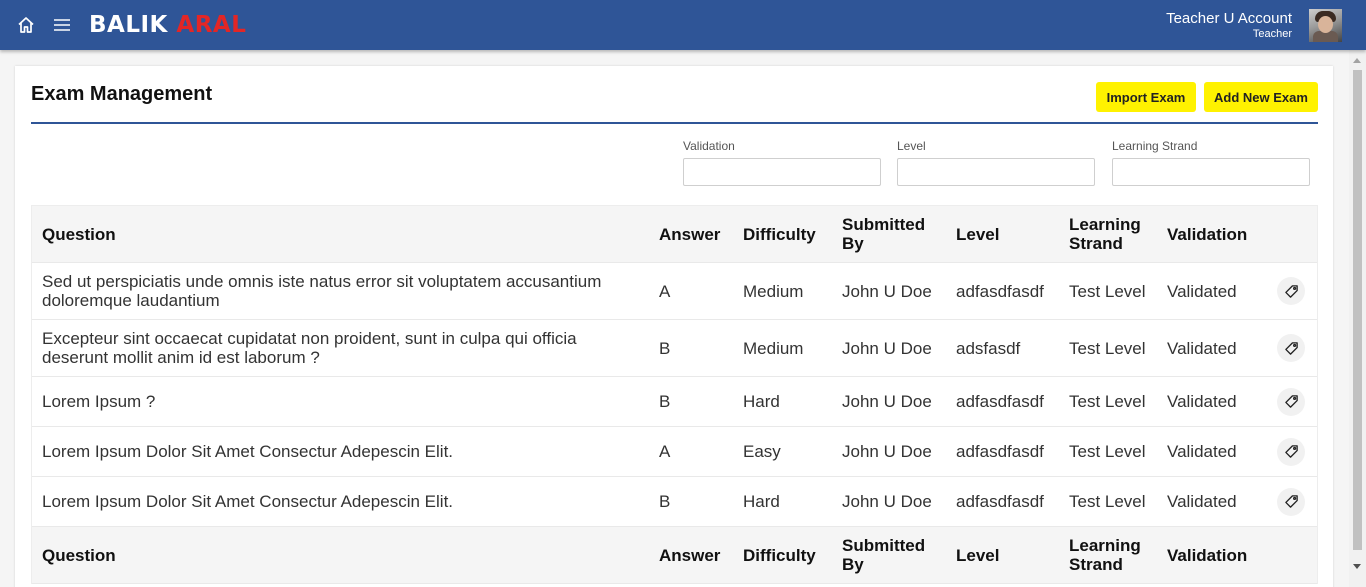 This screenshot has width=1366, height=587. What do you see at coordinates (1357, 60) in the screenshot?
I see `scroll-up-arrow-icon` at bounding box center [1357, 60].